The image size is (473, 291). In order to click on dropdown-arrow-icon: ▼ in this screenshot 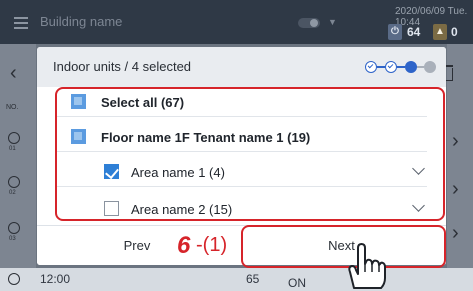, I will do `click(332, 22)`.